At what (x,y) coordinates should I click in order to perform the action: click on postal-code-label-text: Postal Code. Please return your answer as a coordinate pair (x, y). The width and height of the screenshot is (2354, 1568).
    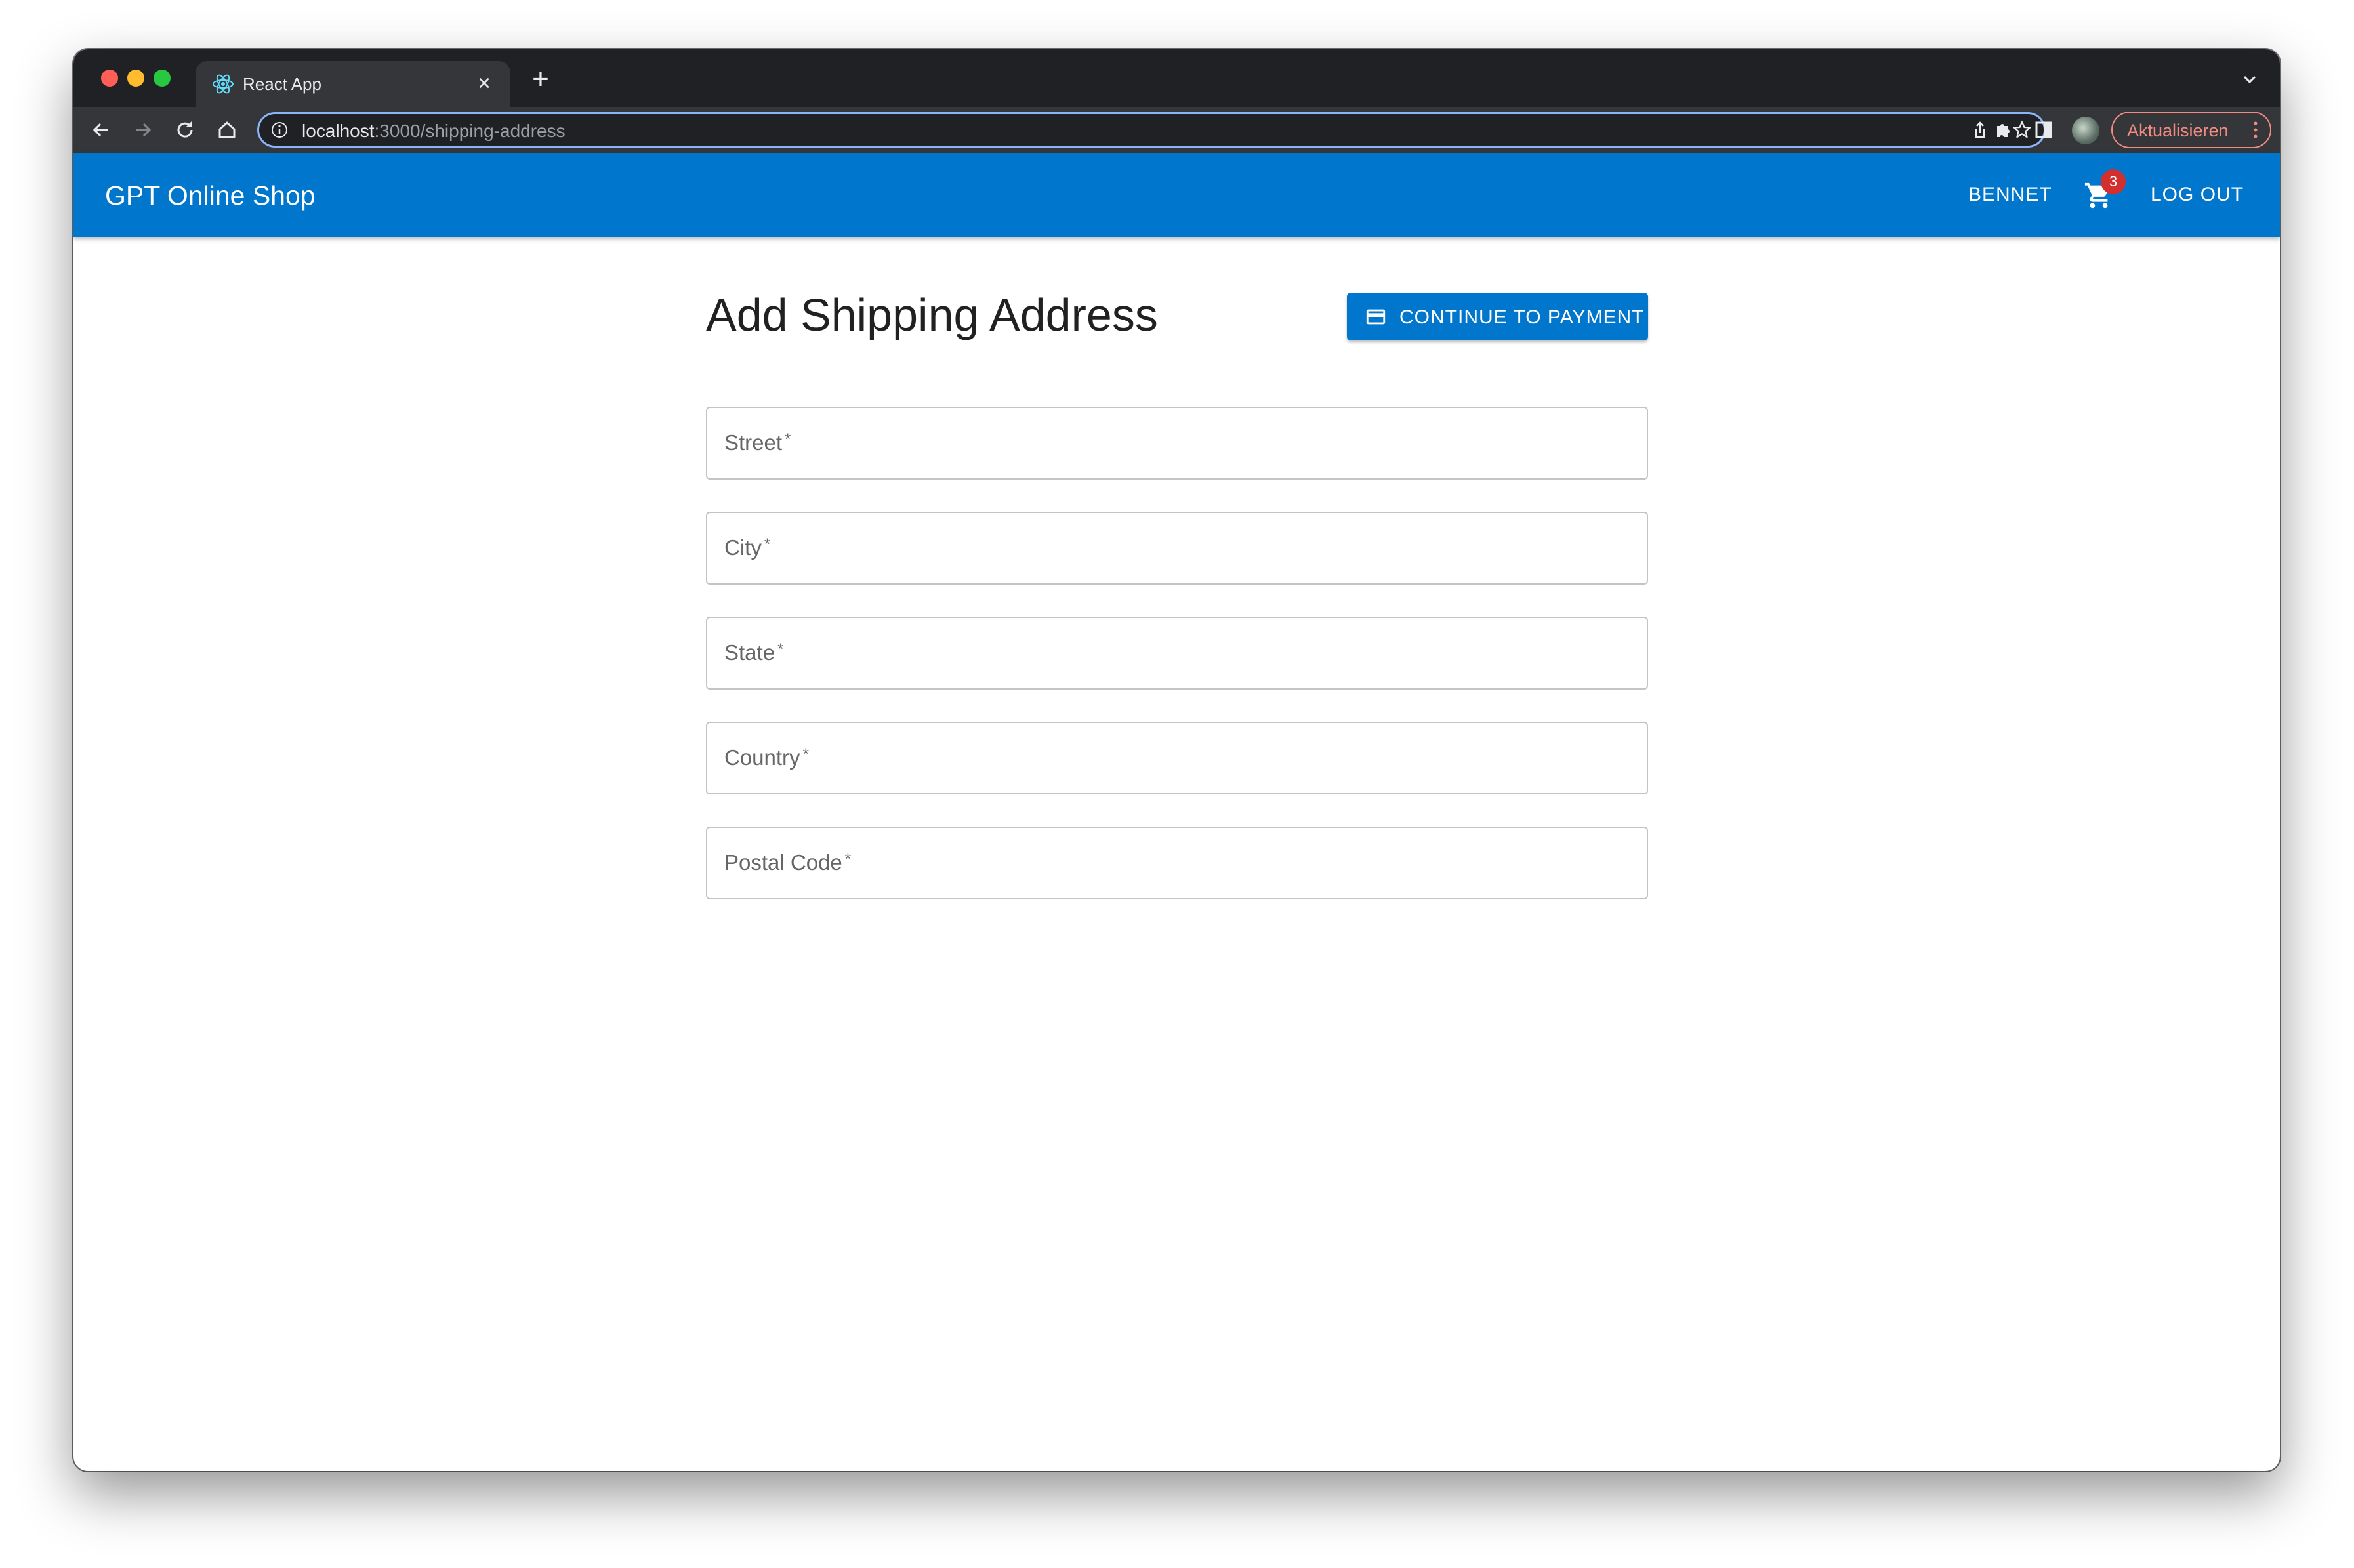
    Looking at the image, I should click on (783, 862).